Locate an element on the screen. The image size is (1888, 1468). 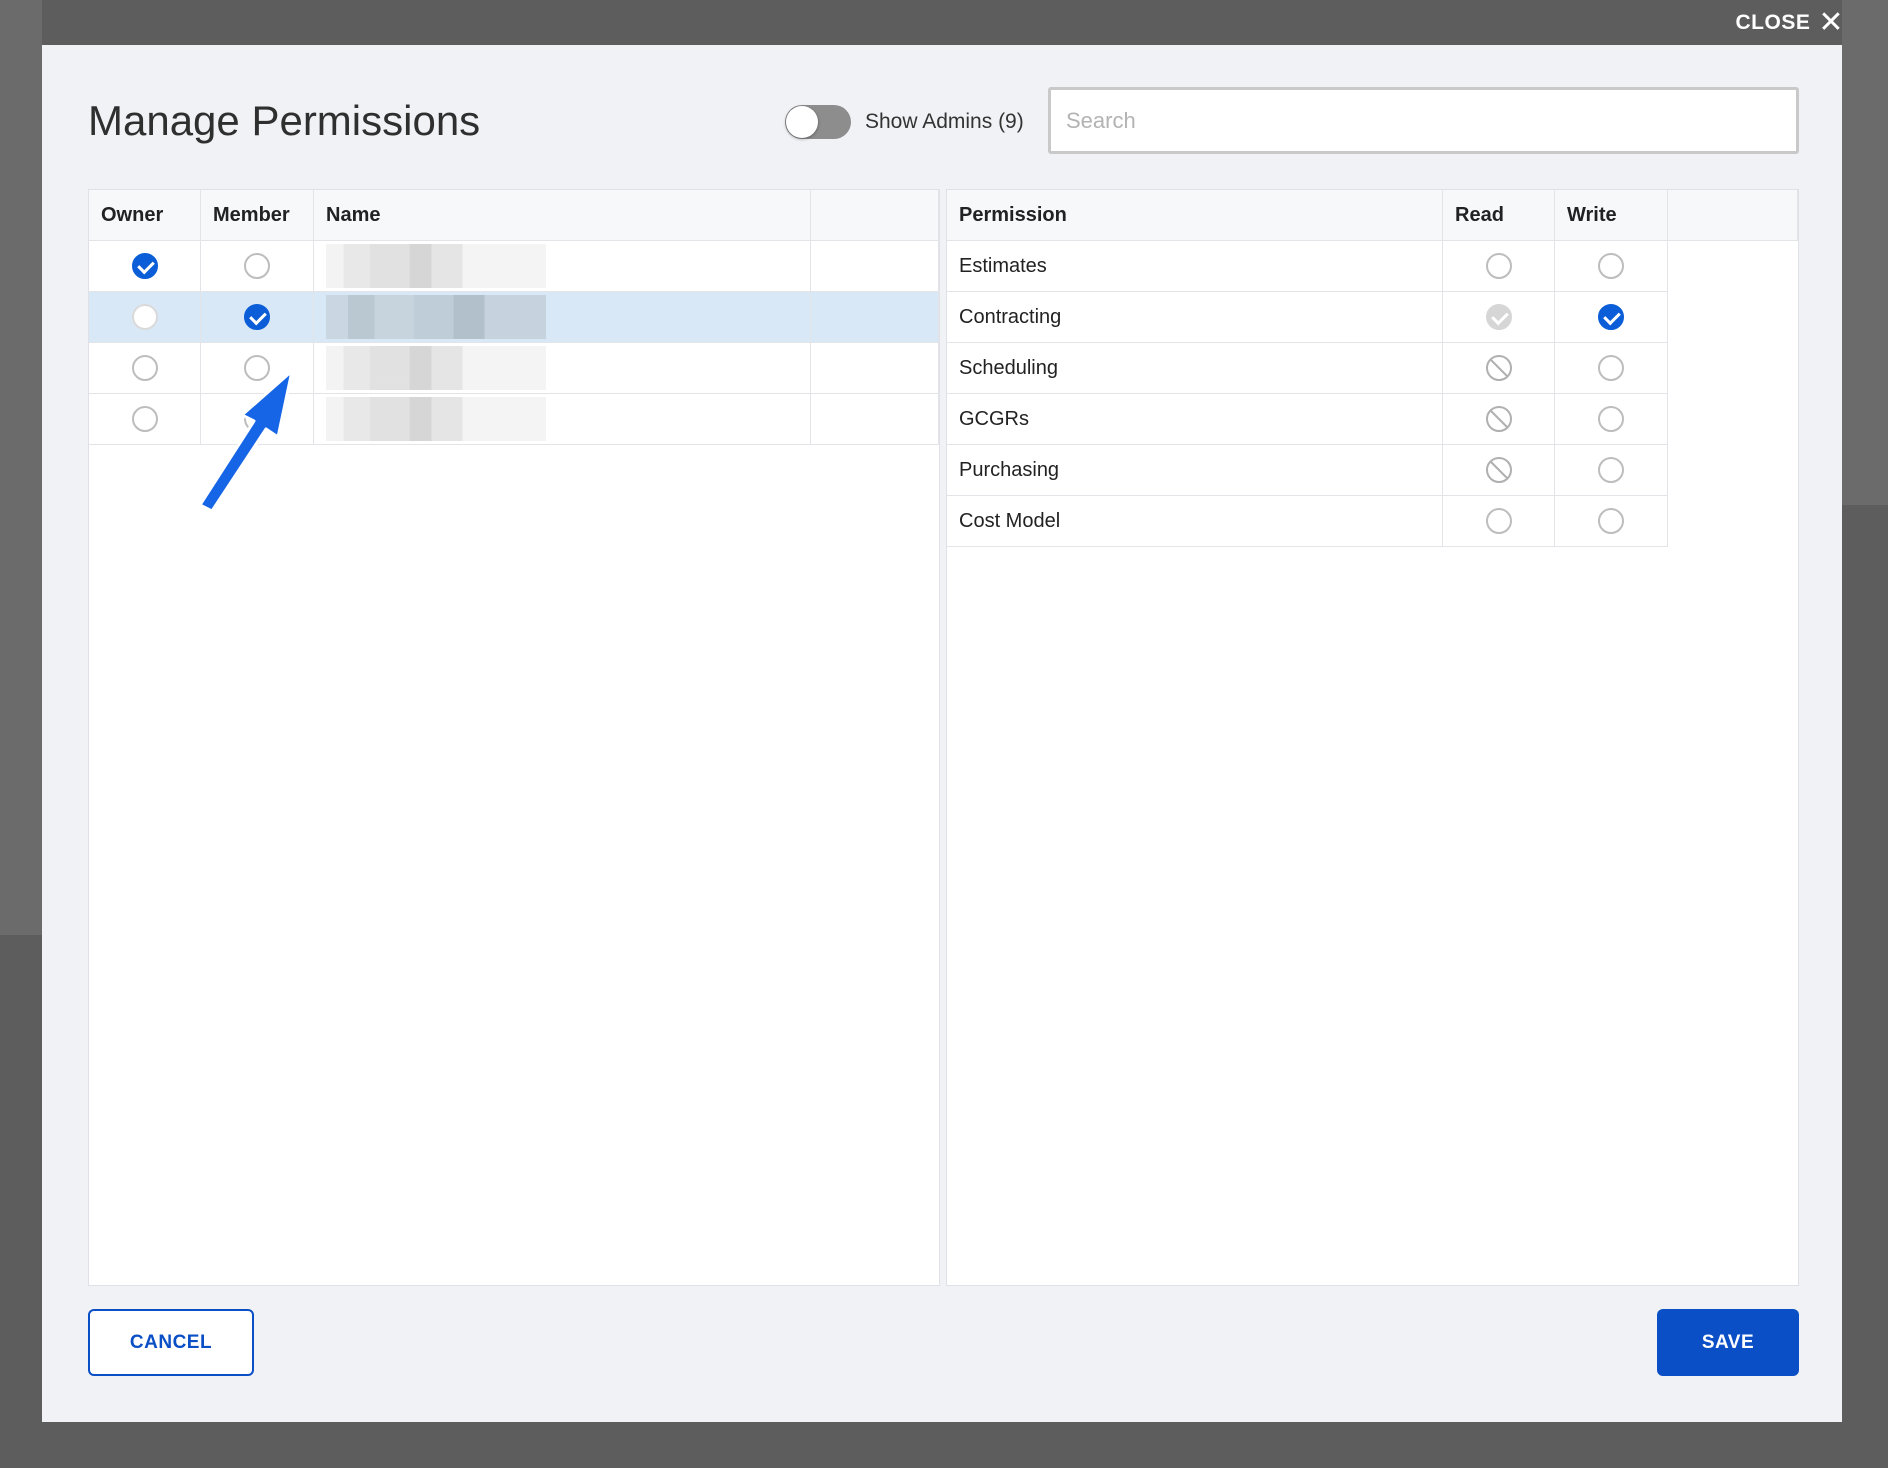
show-admins-label: Show Admins (9) is located at coordinates (944, 121).